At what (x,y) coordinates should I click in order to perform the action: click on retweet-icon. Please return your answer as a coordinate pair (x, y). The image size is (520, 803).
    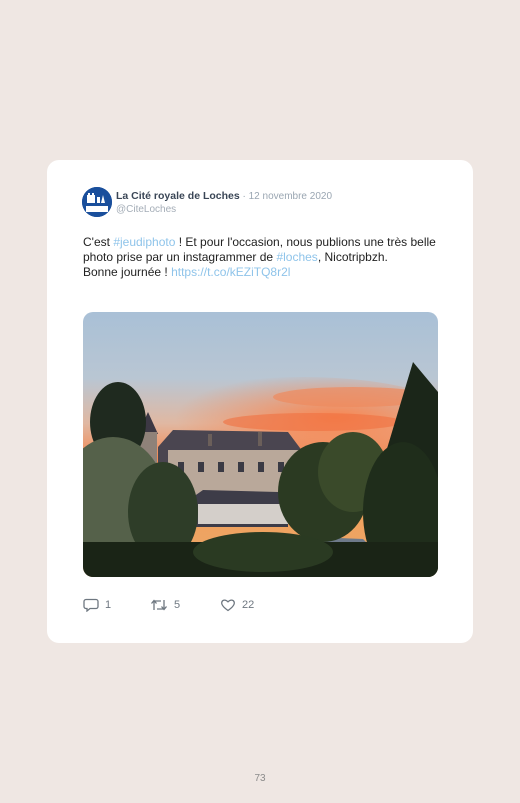
    Looking at the image, I should click on (159, 605).